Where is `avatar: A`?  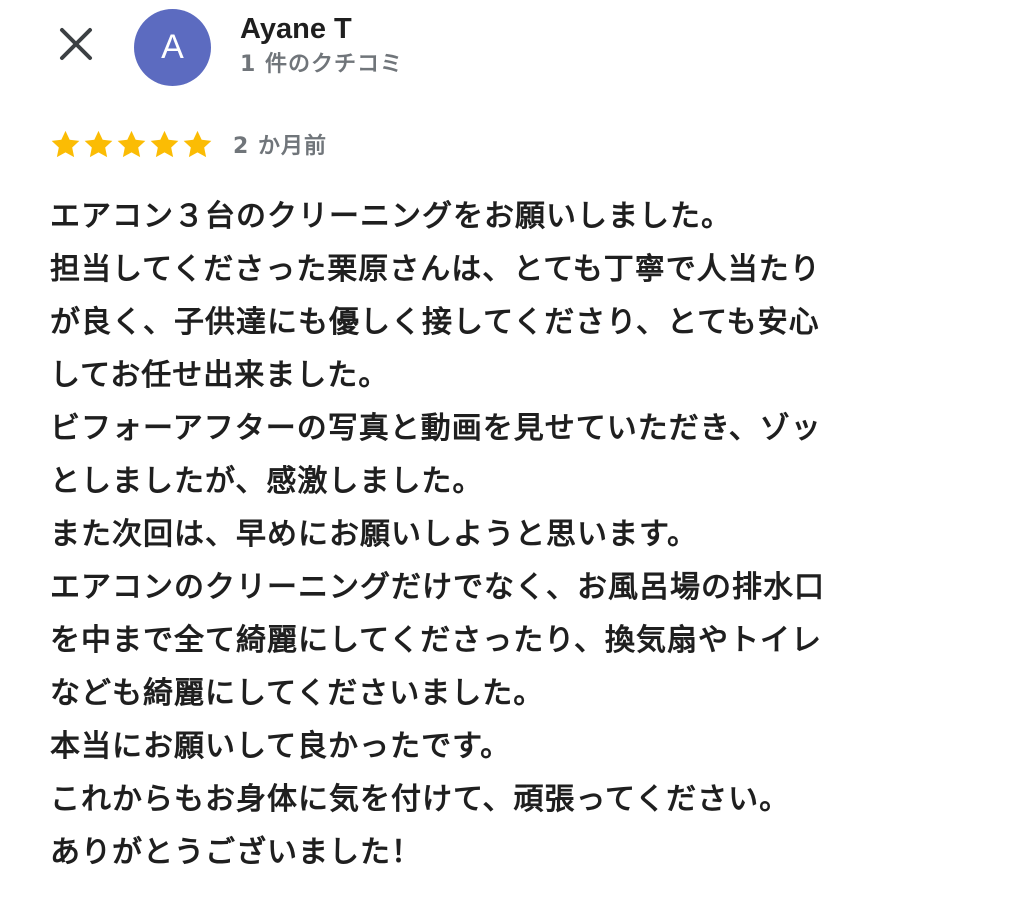 avatar: A is located at coordinates (172, 47).